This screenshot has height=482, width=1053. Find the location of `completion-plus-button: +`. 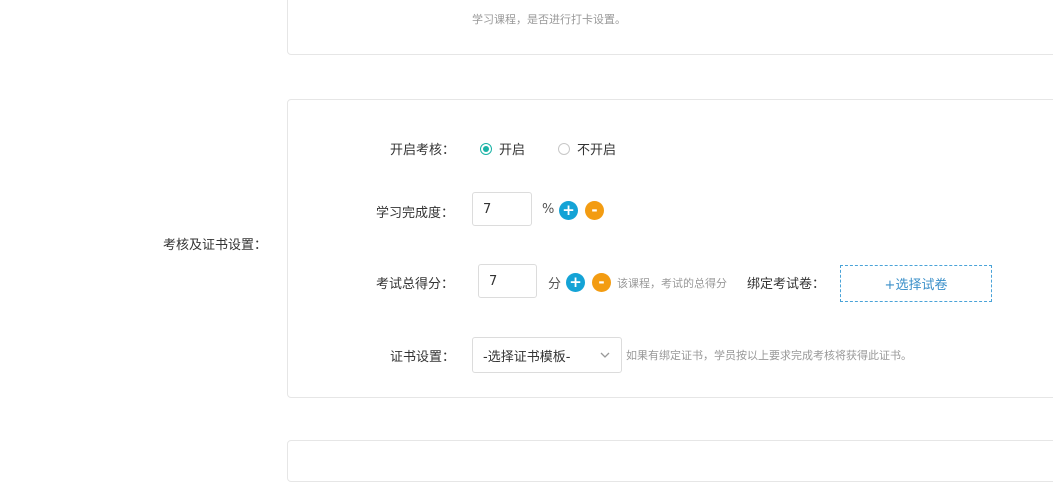

completion-plus-button: + is located at coordinates (568, 210).